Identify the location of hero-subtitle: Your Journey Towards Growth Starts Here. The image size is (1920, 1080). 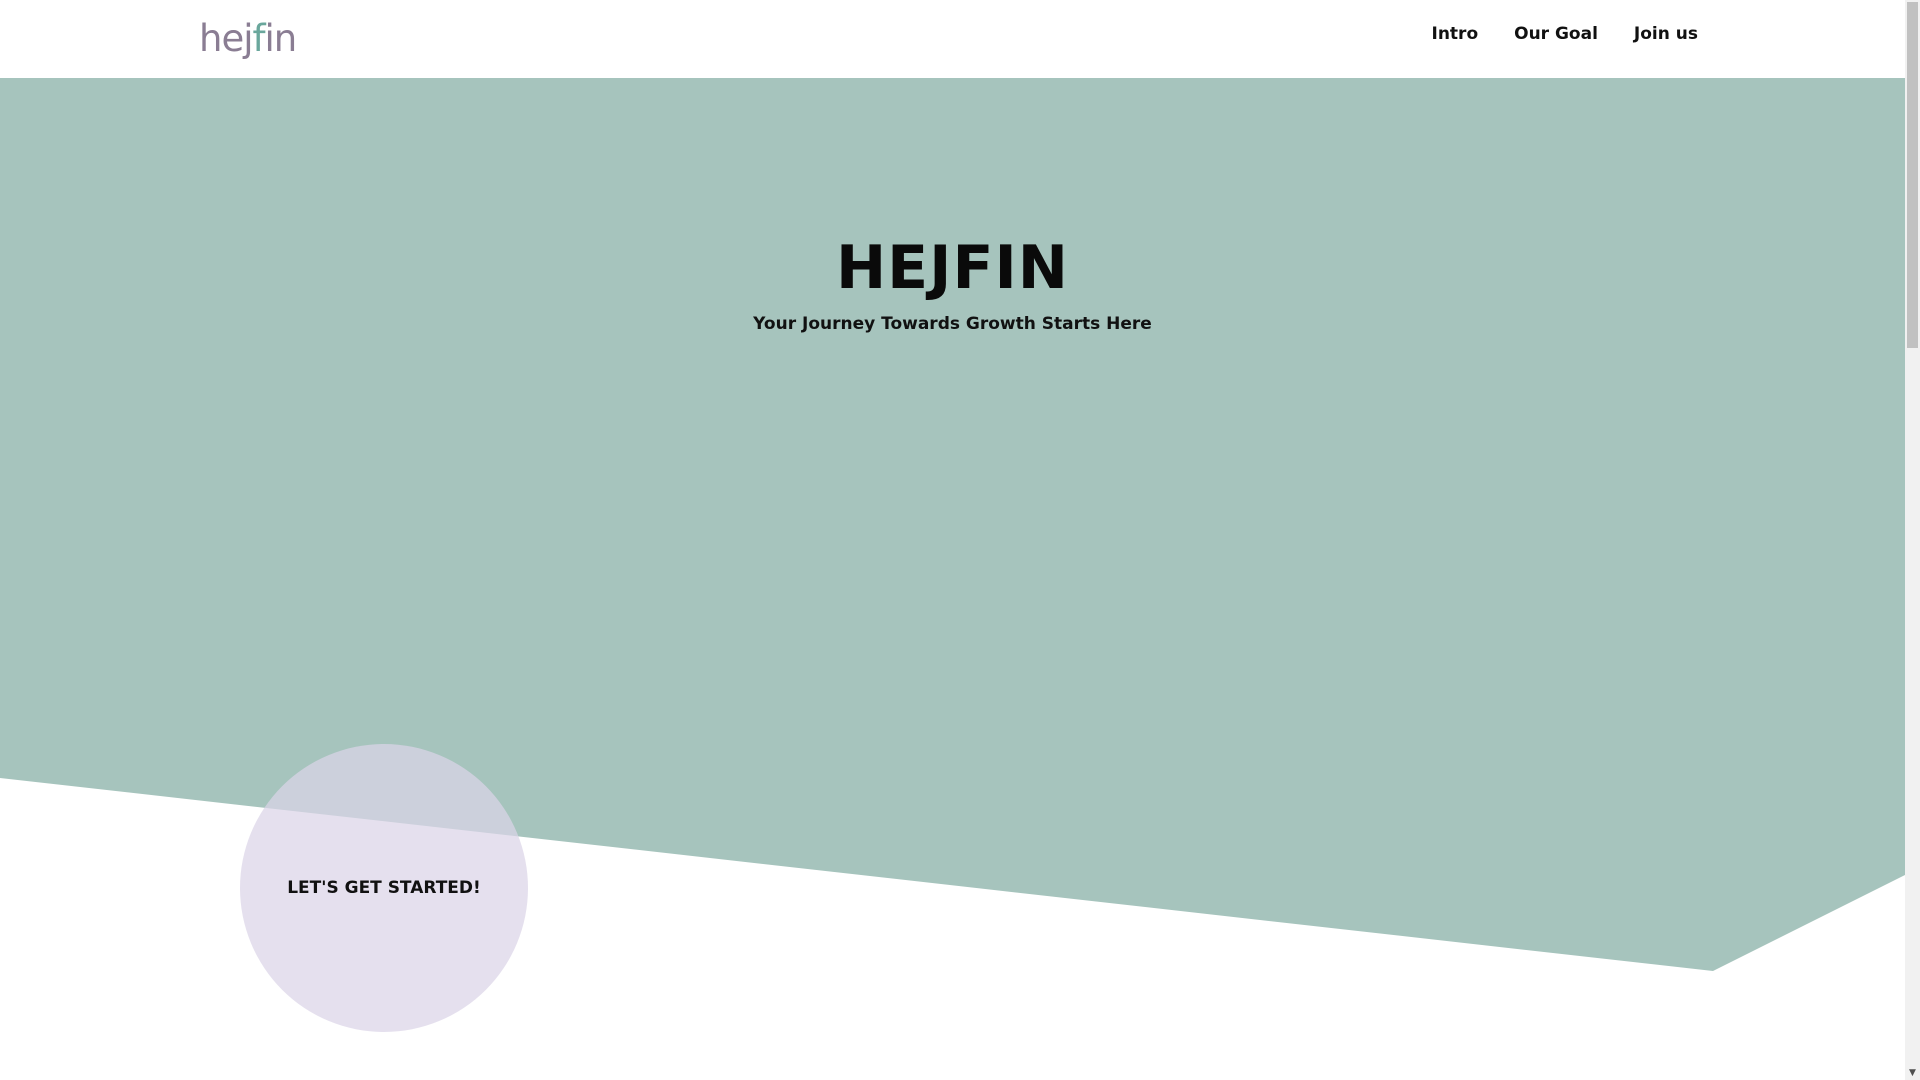
(952, 324).